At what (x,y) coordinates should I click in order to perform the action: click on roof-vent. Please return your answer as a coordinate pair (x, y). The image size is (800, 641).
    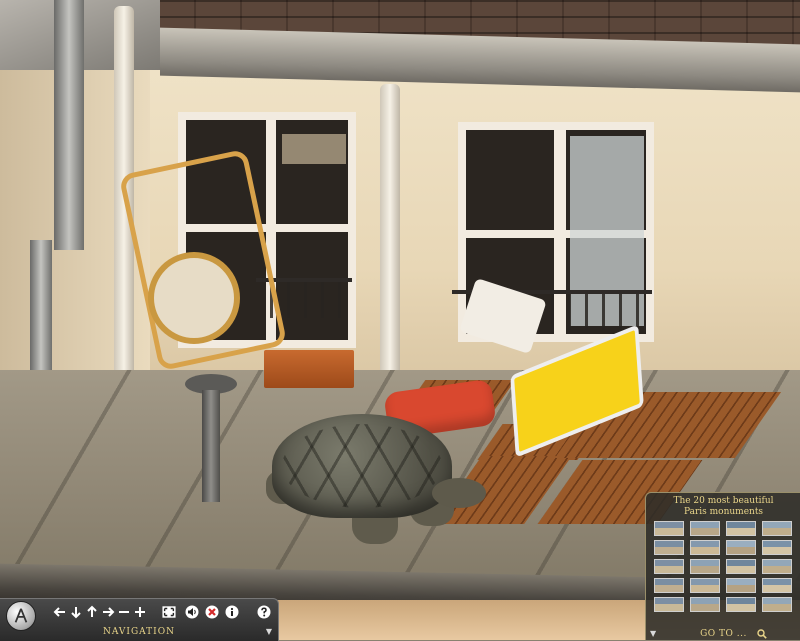
    Looking at the image, I should click on (211, 446).